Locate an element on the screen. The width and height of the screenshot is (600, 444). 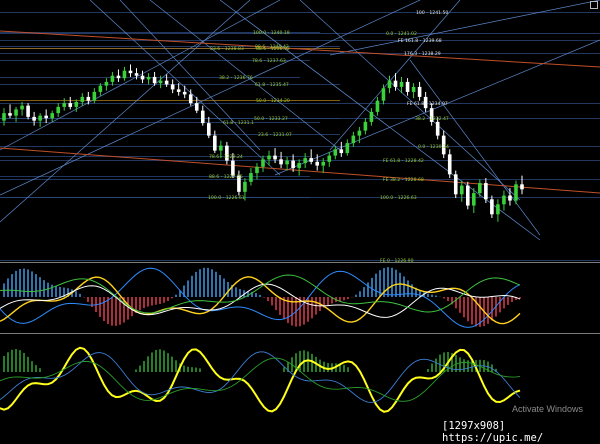
window-corner-icon is located at coordinates (594, 5).